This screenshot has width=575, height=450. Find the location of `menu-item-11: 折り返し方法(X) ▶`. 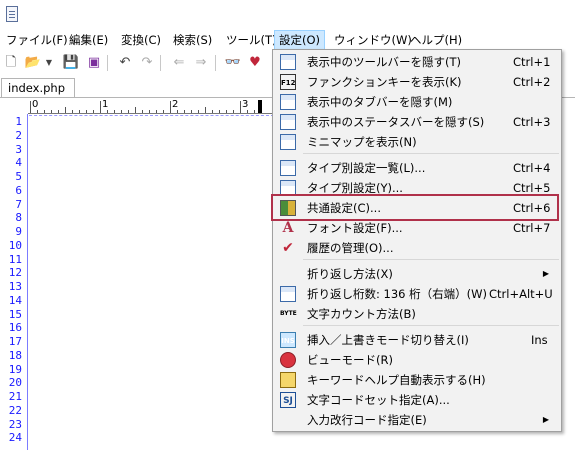

menu-item-11: 折り返し方法(X) ▶ is located at coordinates (417, 274).